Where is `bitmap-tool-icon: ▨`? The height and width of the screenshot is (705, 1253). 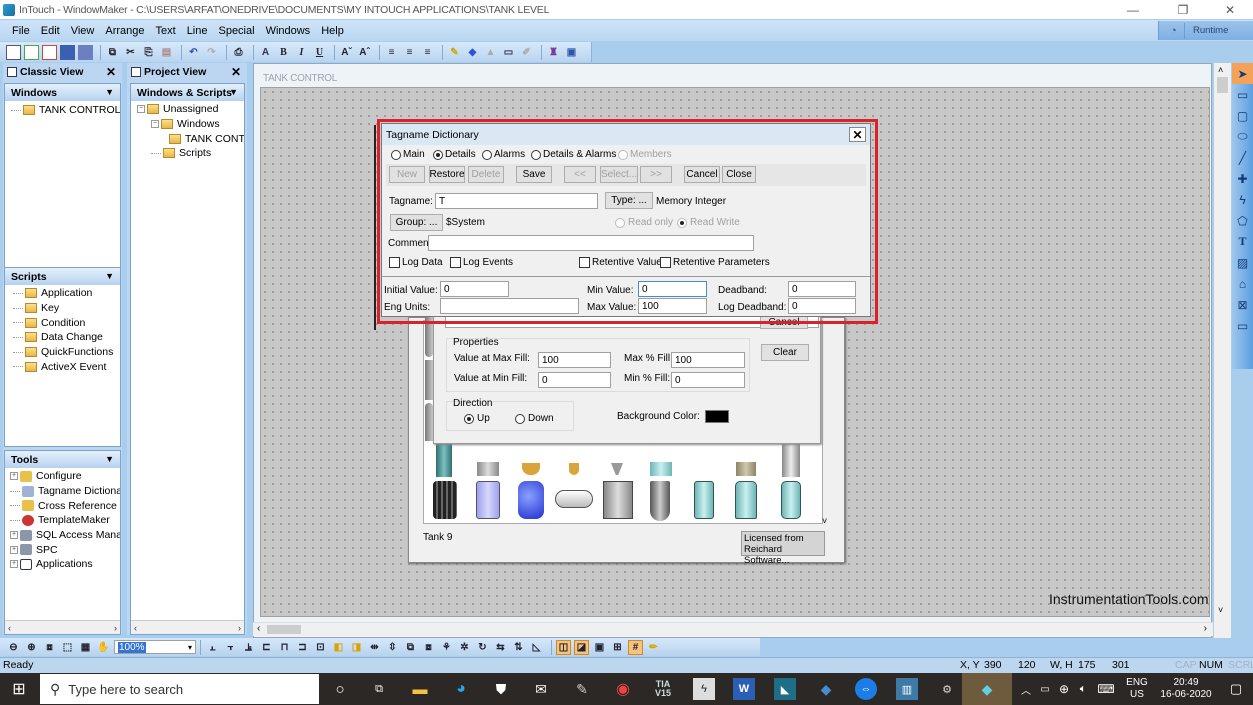 bitmap-tool-icon: ▨ is located at coordinates (1242, 262).